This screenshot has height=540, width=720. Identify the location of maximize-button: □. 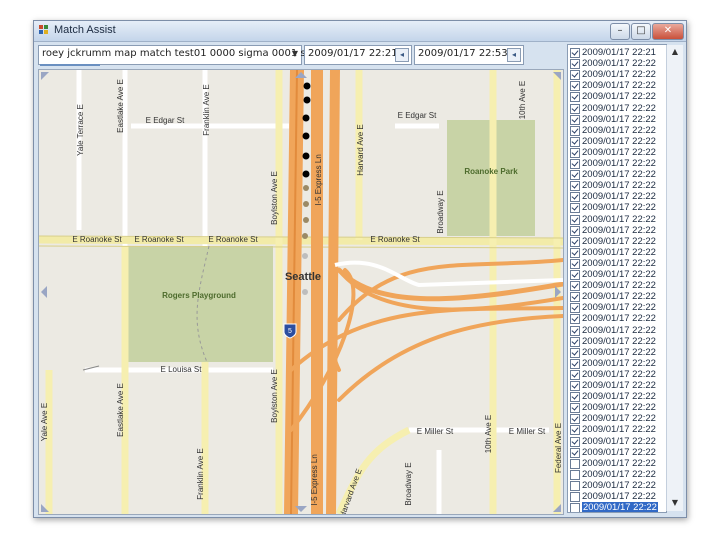
(641, 31).